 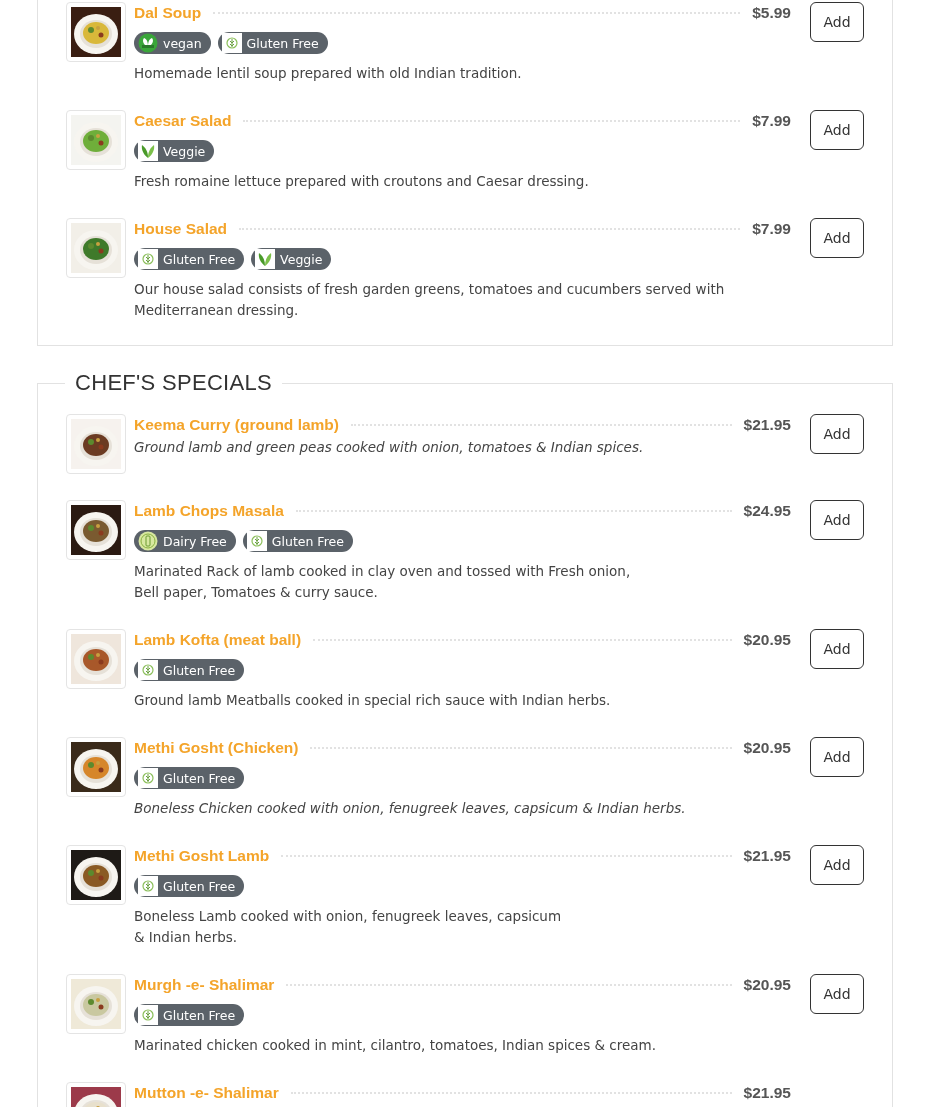 What do you see at coordinates (383, 582) in the screenshot?
I see `dish-description: Marinated Rack of lamb cooked in clay oven and tossed with Fresh onion, Bell paper, Tomatoes & curry sauce.` at bounding box center [383, 582].